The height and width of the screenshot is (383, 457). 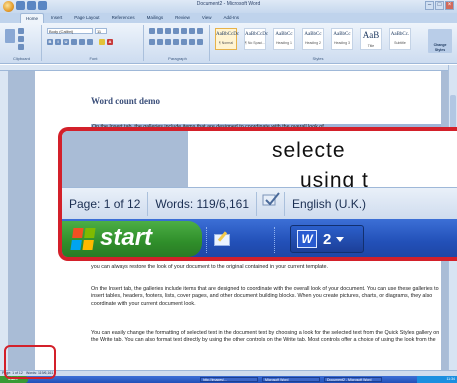 What do you see at coordinates (400, 39) in the screenshot?
I see `style-gallery-item: AaBbCc. Subtitle` at bounding box center [400, 39].